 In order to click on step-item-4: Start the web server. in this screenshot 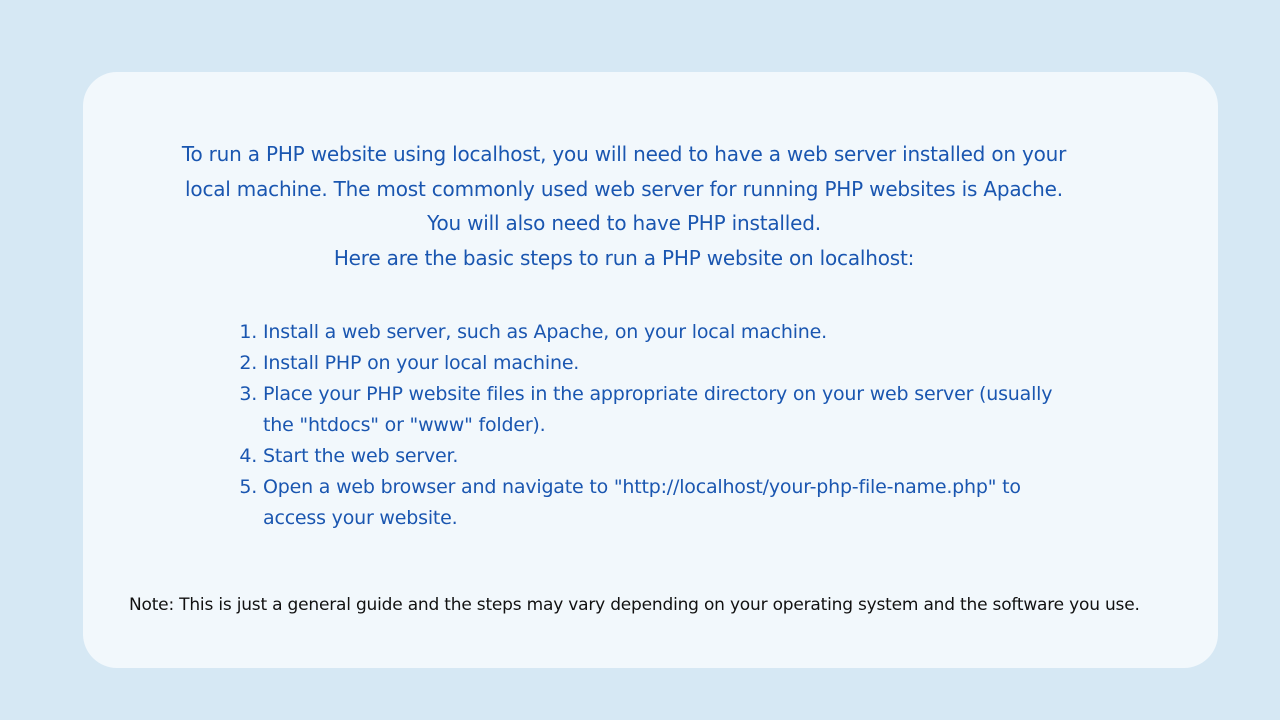, I will do `click(663, 456)`.